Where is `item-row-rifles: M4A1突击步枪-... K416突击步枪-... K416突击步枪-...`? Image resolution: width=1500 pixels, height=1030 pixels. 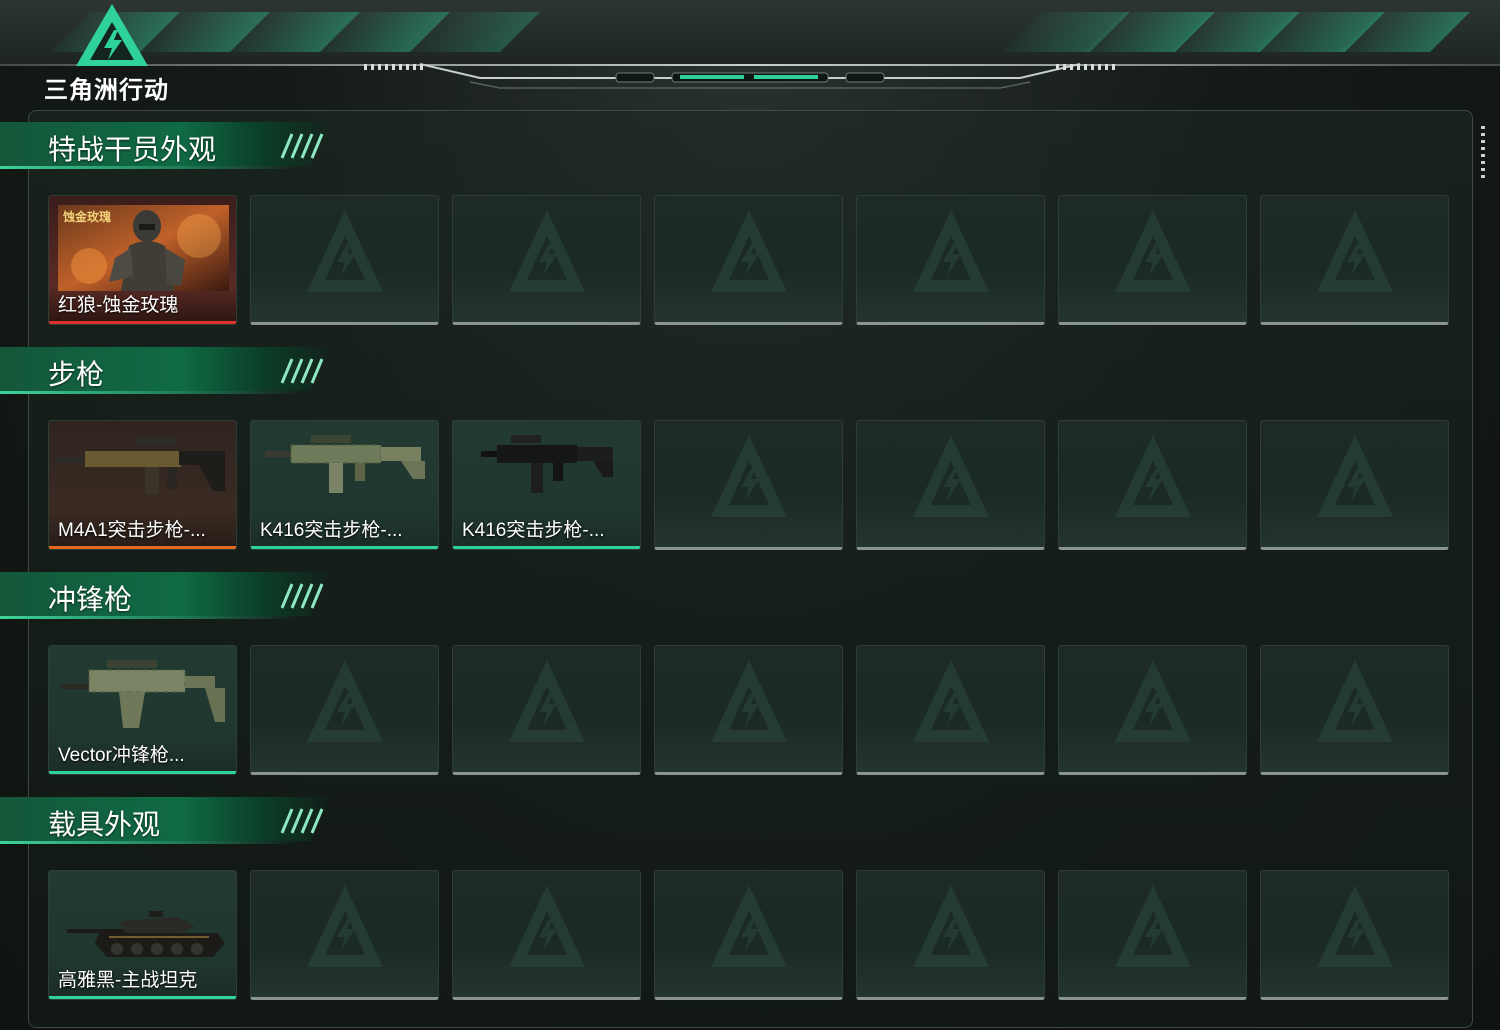 item-row-rifles: M4A1突击步枪-... K416突击步枪-... K416突击步枪-... is located at coordinates (749, 485).